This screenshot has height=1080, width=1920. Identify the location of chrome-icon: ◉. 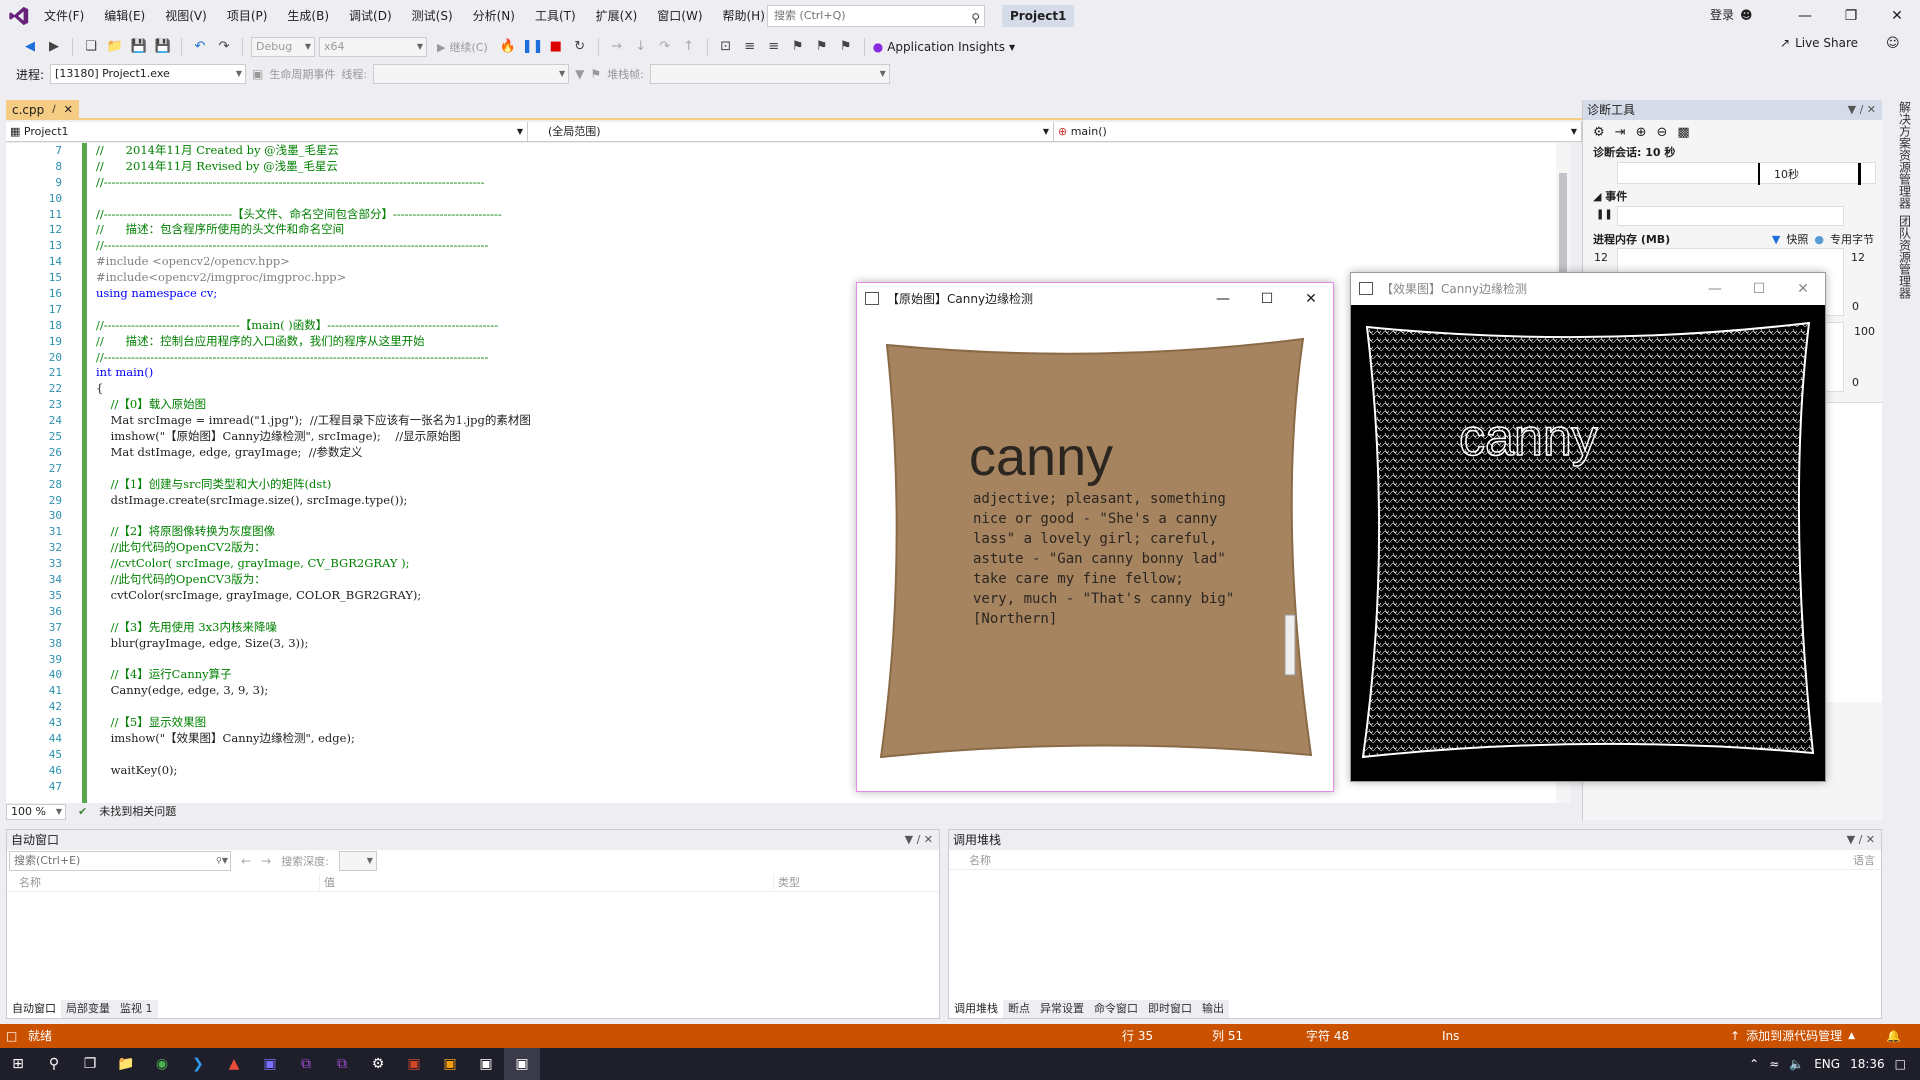
(162, 1064).